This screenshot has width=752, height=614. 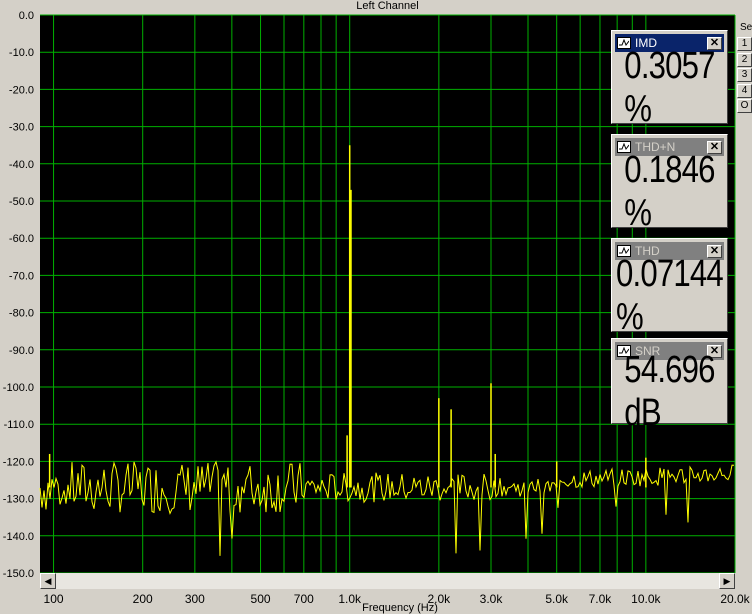 What do you see at coordinates (21, 53) in the screenshot?
I see `y-tick-label: -10.0` at bounding box center [21, 53].